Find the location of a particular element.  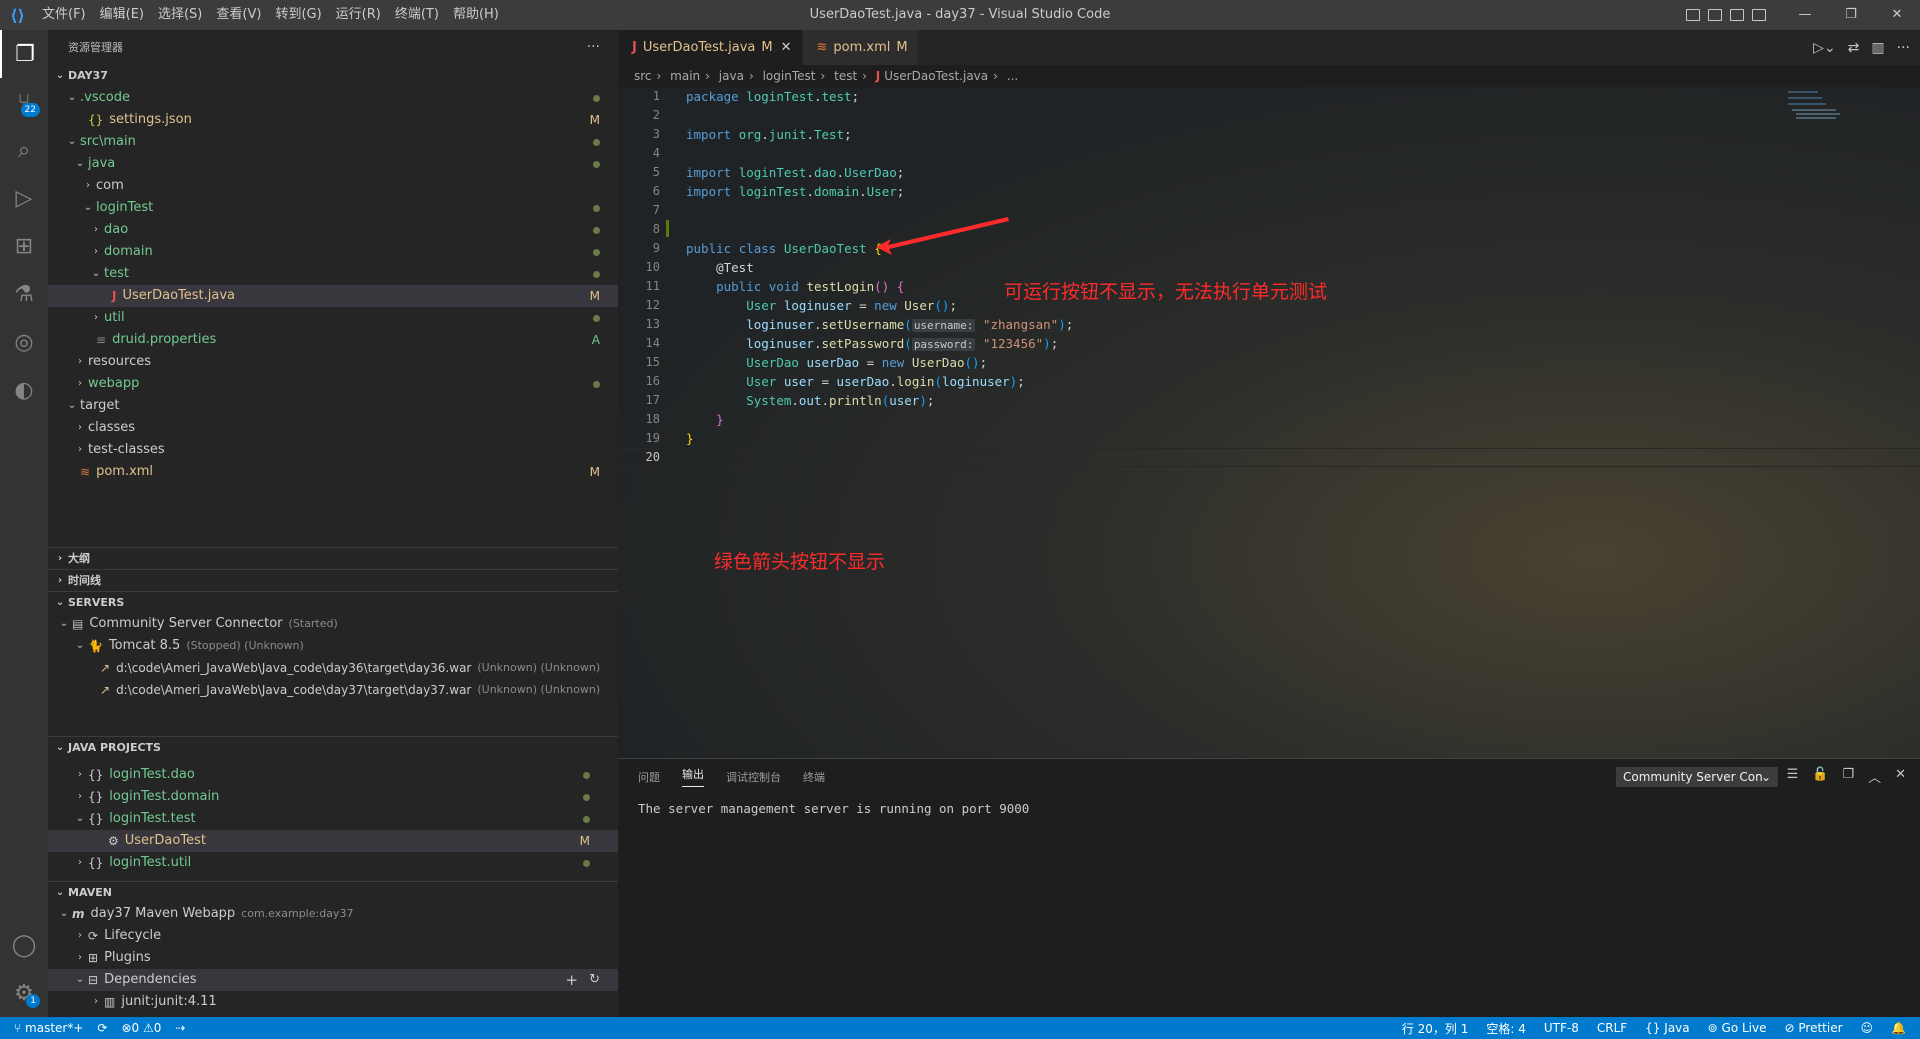

server-connector-row: ⌄ ▤ Community Server Connector (Started) is located at coordinates (333, 624).